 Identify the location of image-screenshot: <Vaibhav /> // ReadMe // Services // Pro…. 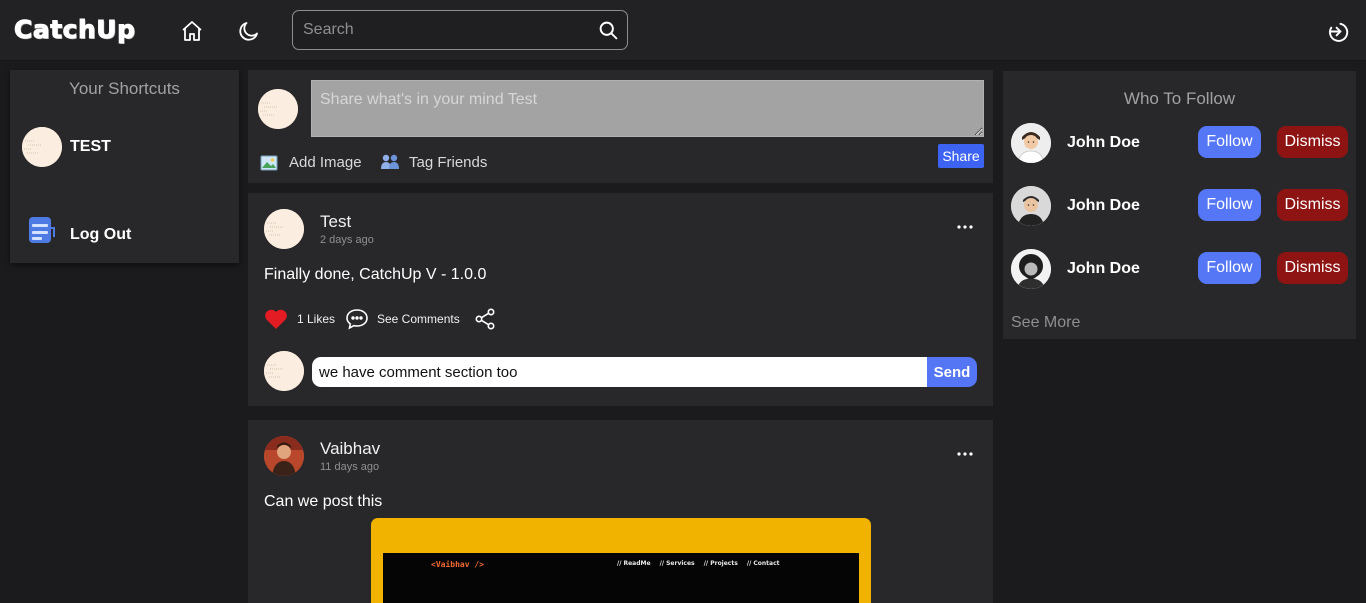
(621, 578).